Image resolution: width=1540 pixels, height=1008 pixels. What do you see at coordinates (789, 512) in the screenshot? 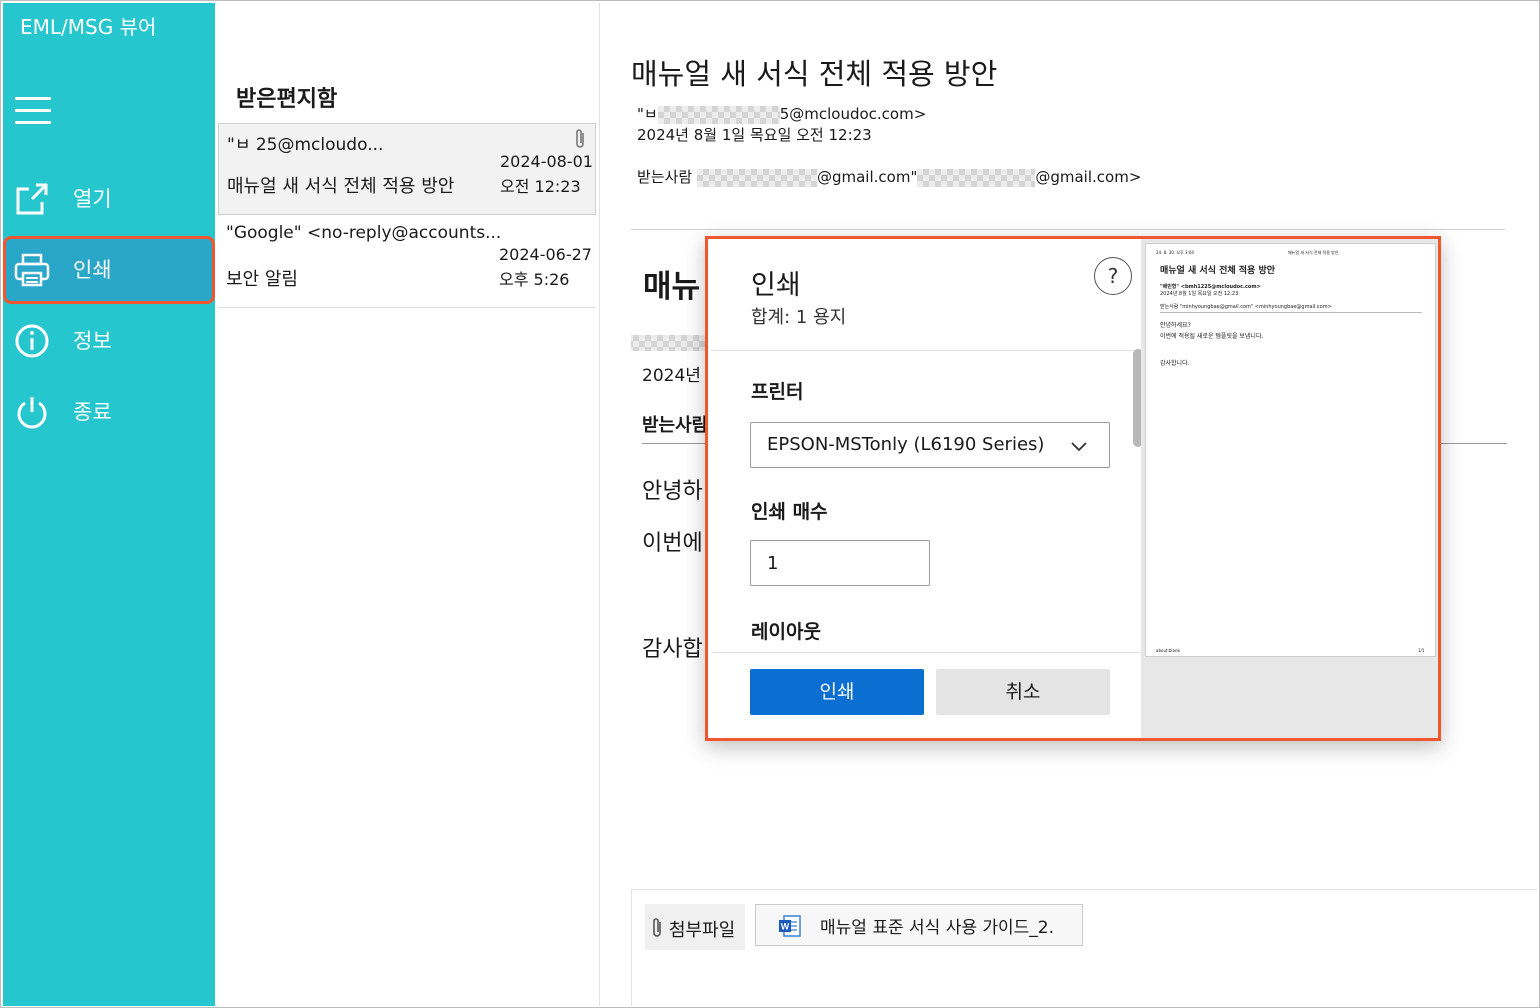
I see `copies-label: 인쇄 매수` at bounding box center [789, 512].